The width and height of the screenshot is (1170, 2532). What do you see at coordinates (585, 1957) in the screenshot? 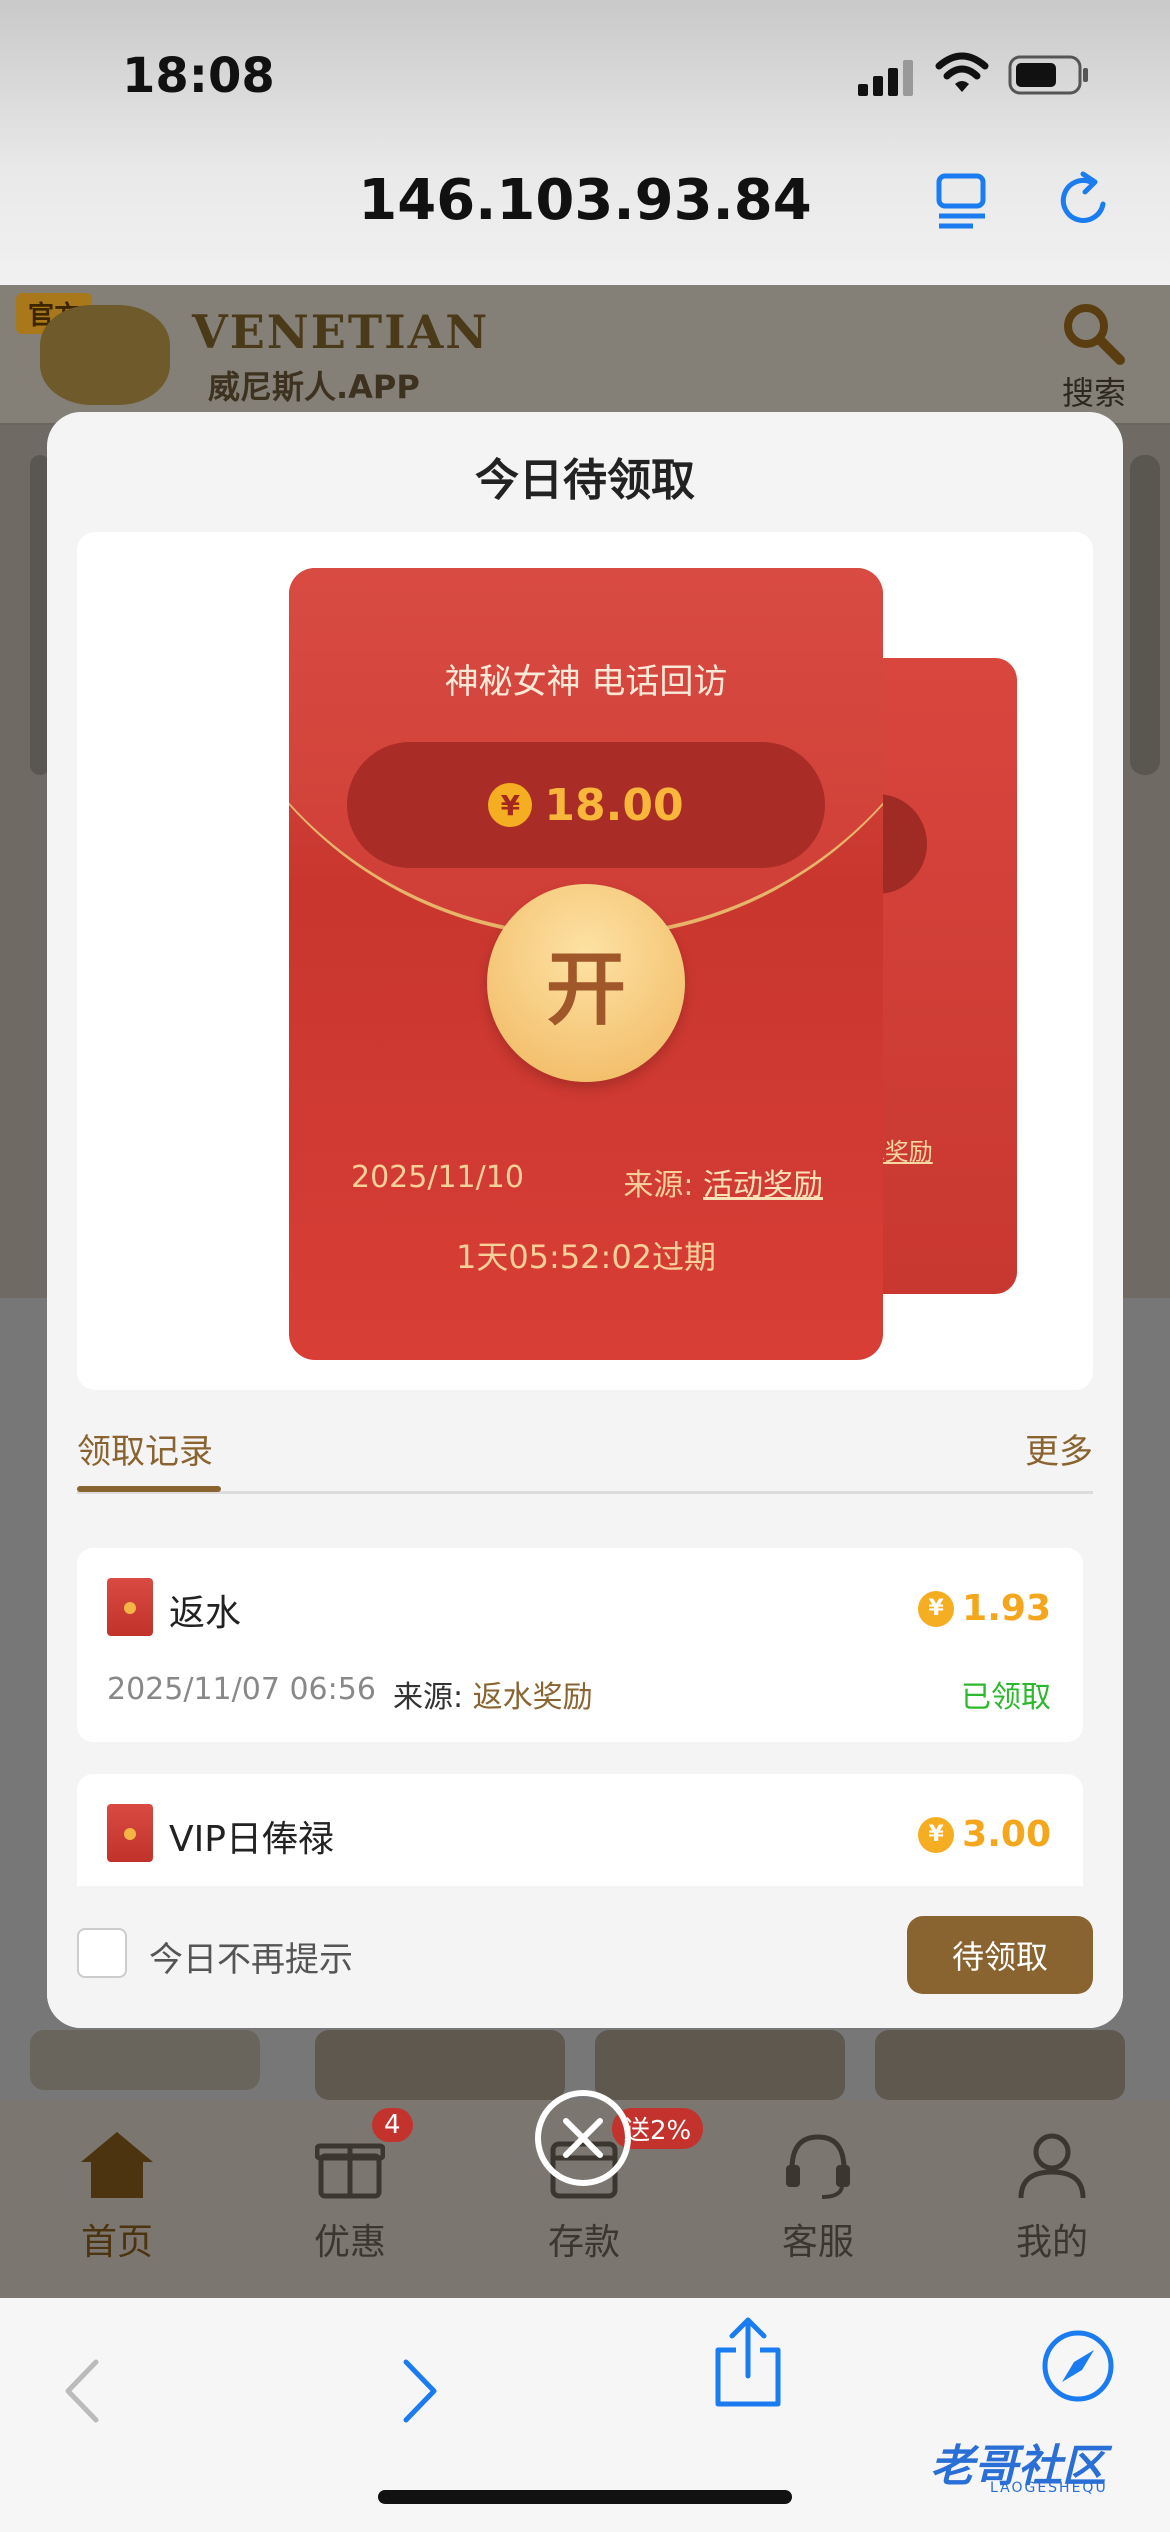
I see `modal-footer: 今日不再提示 待领取` at bounding box center [585, 1957].